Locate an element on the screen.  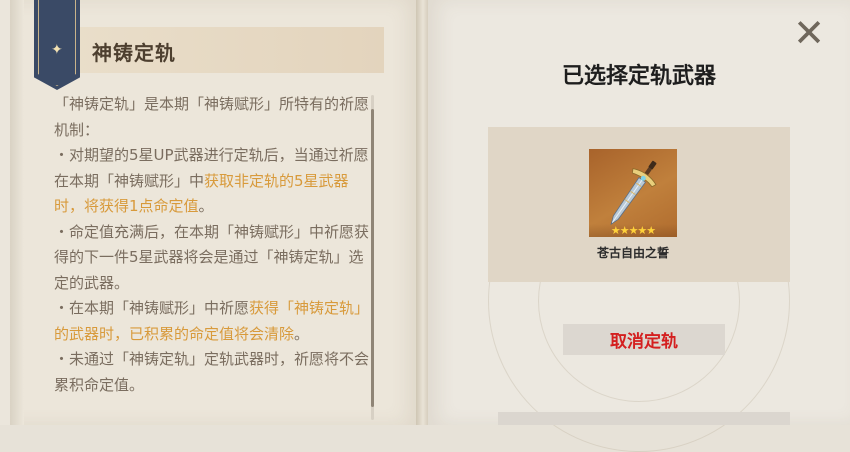
weapon-card: ★★★★★ is located at coordinates (633, 193).